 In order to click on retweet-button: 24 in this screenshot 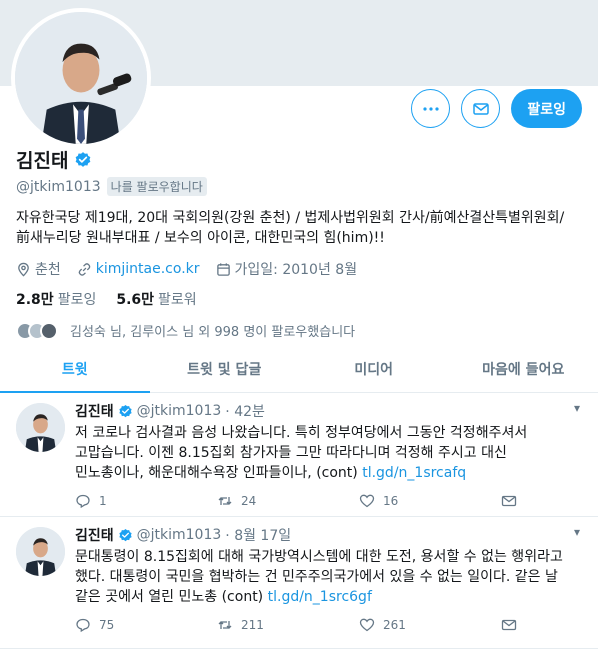, I will do `click(288, 501)`.